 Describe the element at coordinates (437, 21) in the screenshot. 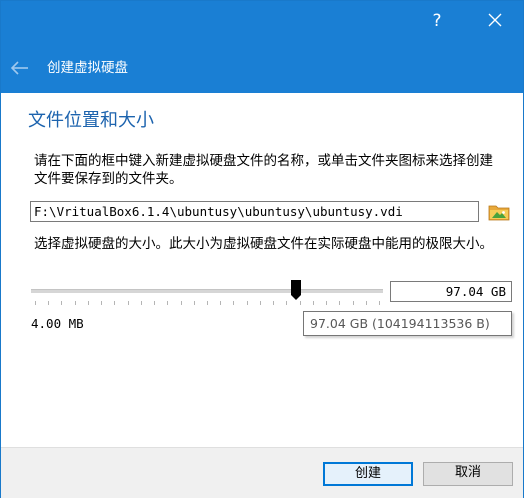

I see `help-button: ?` at that location.